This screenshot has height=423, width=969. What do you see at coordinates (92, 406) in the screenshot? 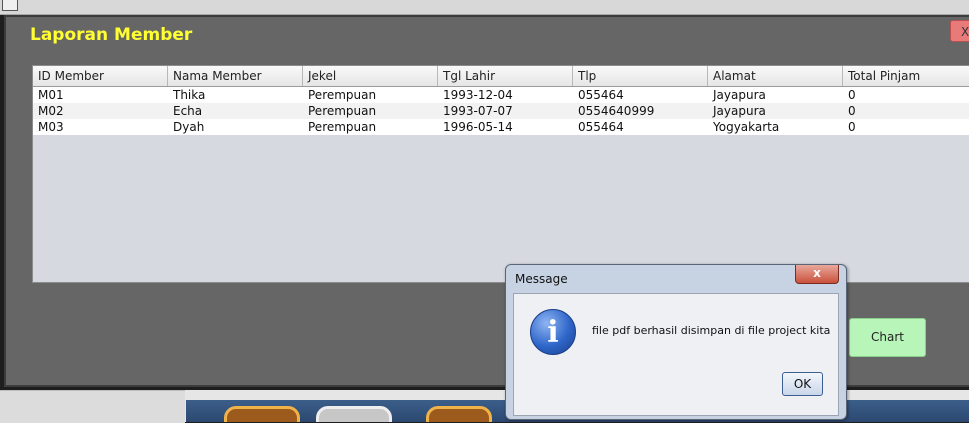
I see `background-panel` at bounding box center [92, 406].